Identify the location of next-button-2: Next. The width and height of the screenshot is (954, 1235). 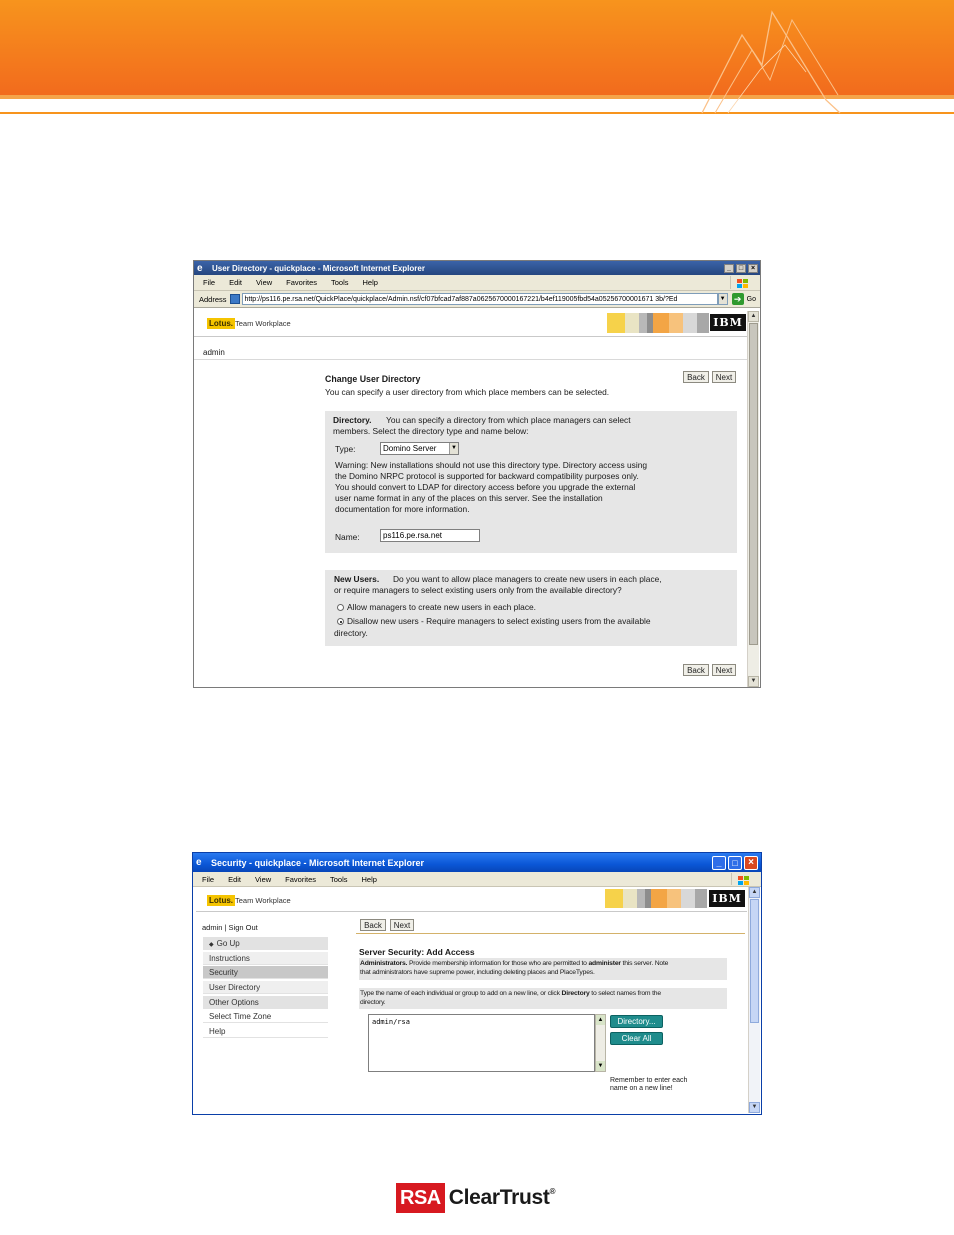
(402, 925).